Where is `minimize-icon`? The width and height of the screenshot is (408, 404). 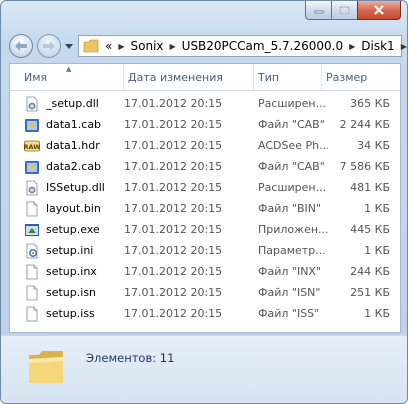
minimize-icon is located at coordinates (318, 12).